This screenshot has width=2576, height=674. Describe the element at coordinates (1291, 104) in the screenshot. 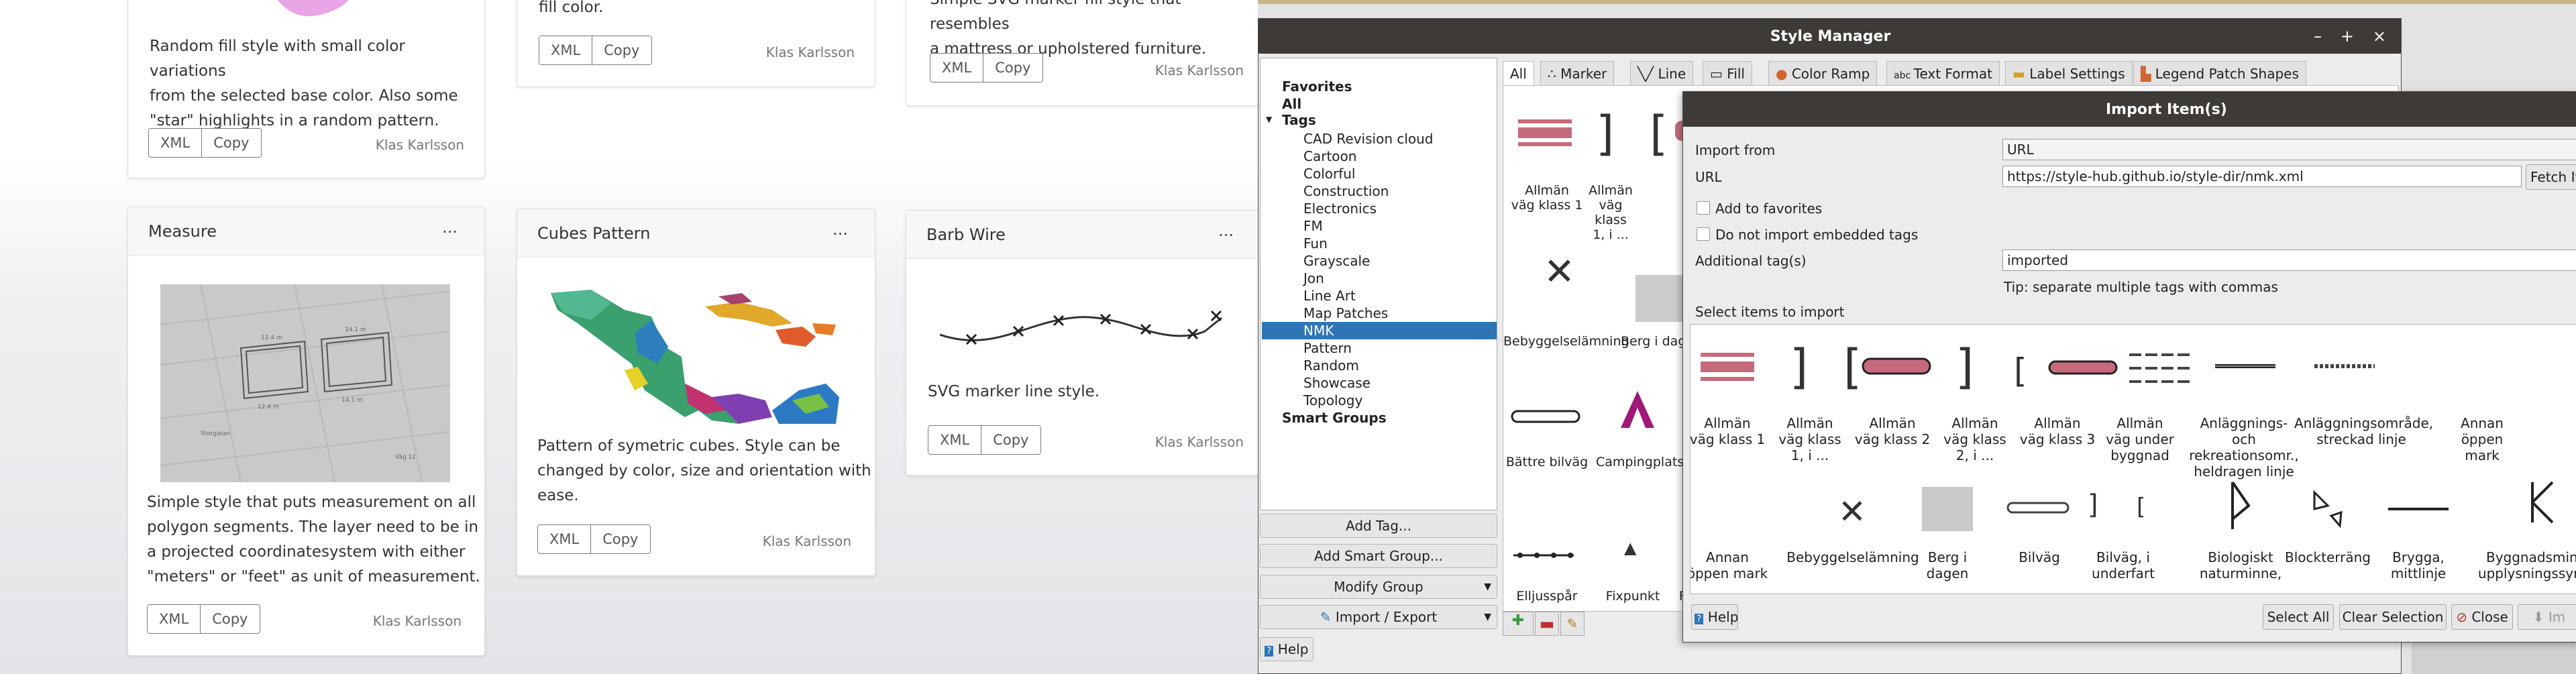

I see `tree-all: All` at that location.